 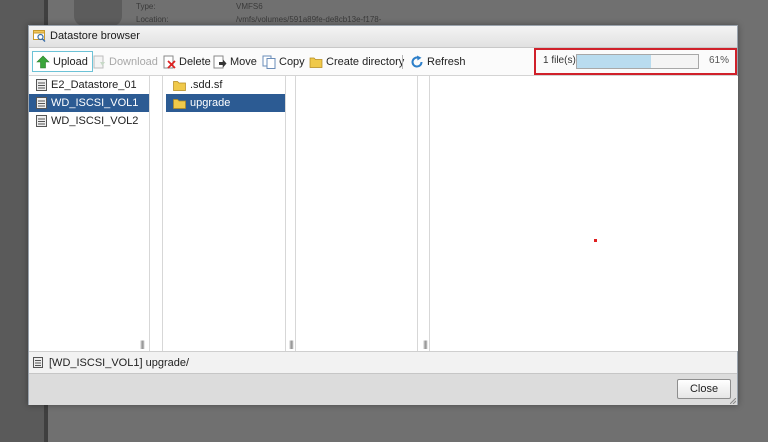 What do you see at coordinates (417, 61) in the screenshot?
I see `refresh-icon` at bounding box center [417, 61].